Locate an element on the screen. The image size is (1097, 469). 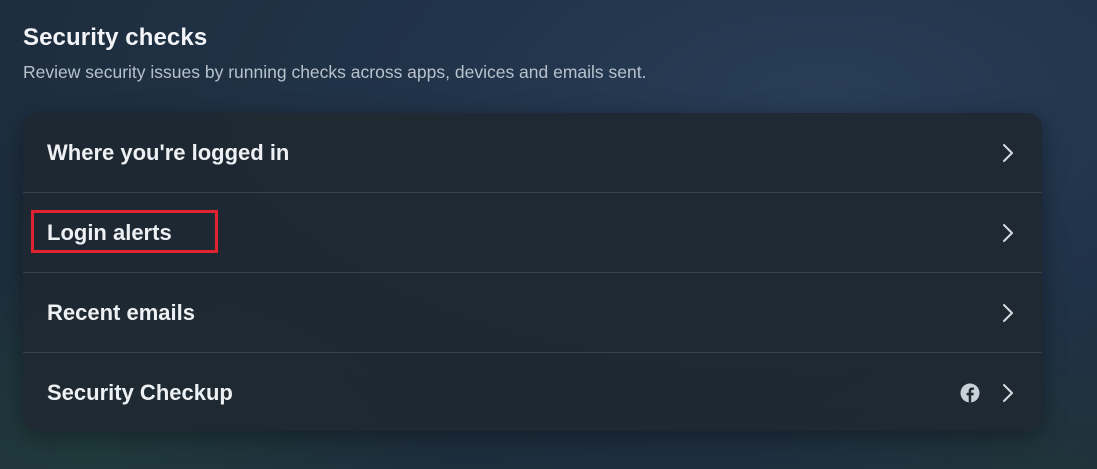
list-item-label: Recent emails is located at coordinates (121, 312).